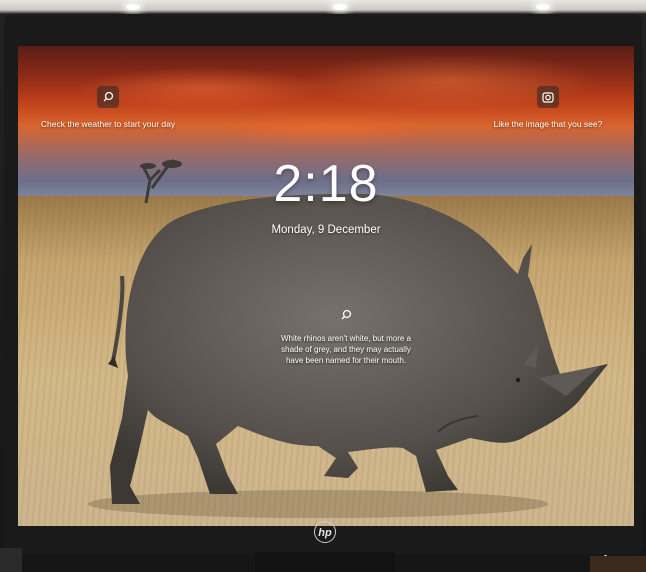 Image resolution: width=646 pixels, height=572 pixels. I want to click on camera-icon, so click(548, 97).